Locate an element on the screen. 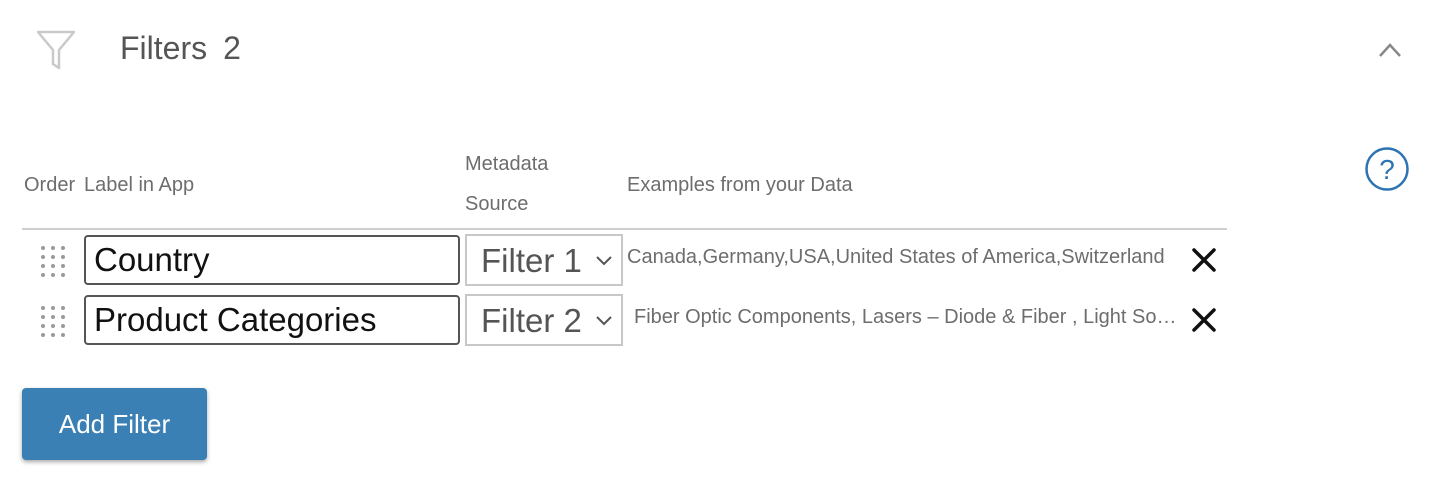 The image size is (1444, 480). page-title: Filters 2 is located at coordinates (180, 48).